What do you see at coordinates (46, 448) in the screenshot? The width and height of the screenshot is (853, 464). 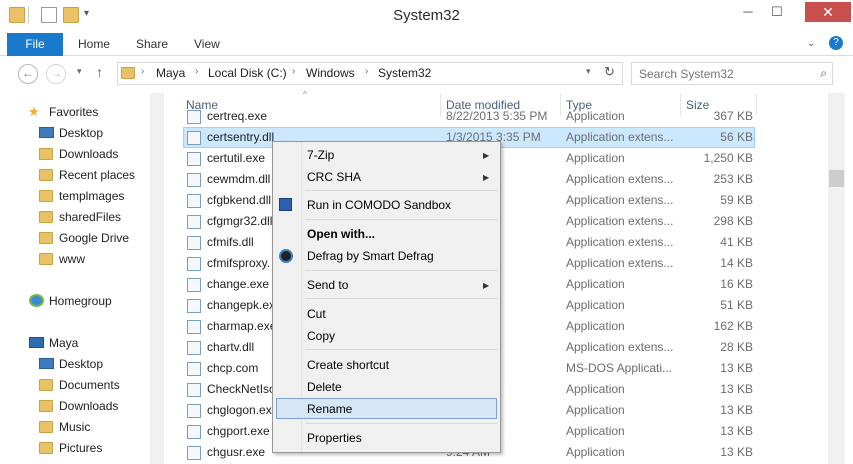 I see `pictures-icon` at bounding box center [46, 448].